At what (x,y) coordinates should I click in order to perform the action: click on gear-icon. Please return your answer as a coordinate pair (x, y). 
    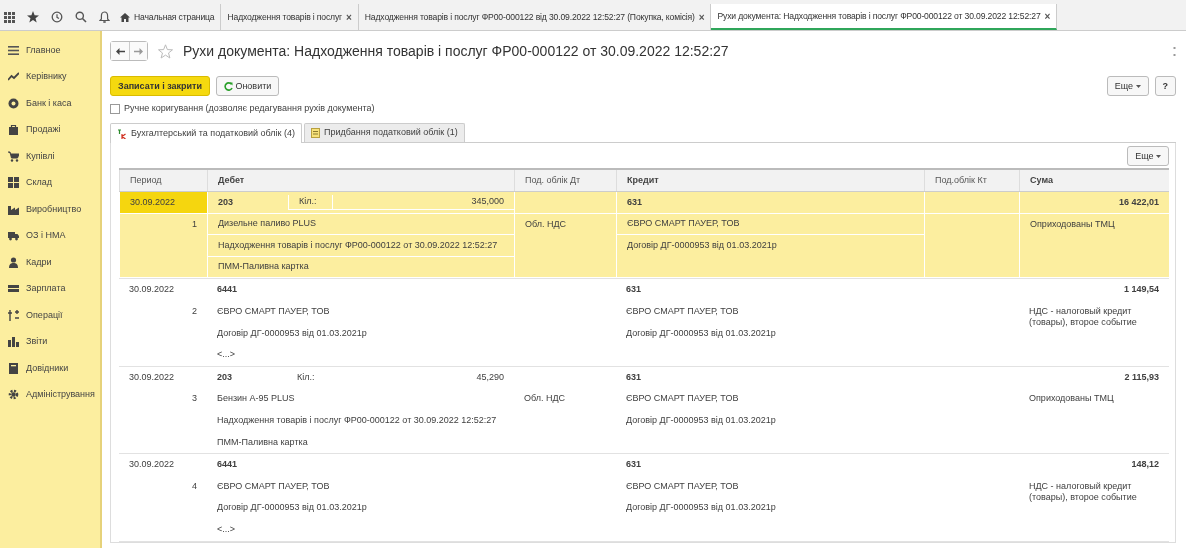
    Looking at the image, I should click on (13, 395).